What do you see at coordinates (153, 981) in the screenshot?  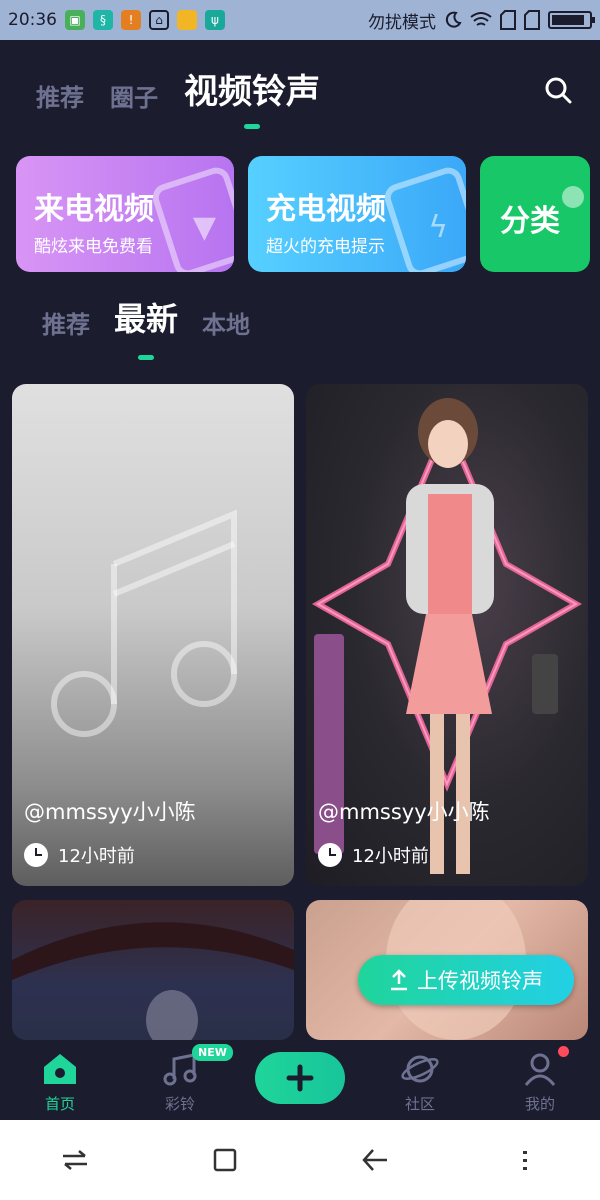 I see `video-thumbnail` at bounding box center [153, 981].